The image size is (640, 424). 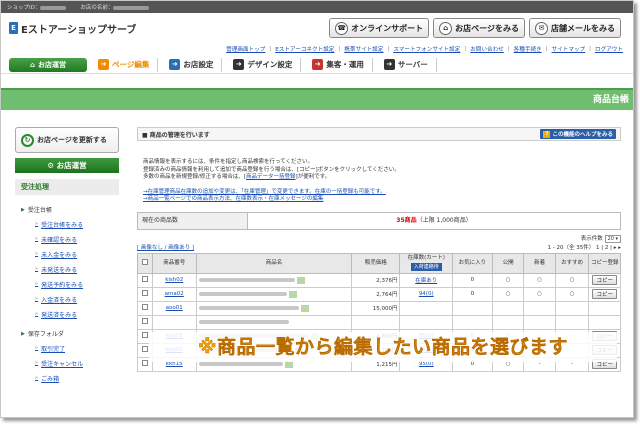 What do you see at coordinates (237, 177) in the screenshot?
I see `desc-line: 多数の商品を新規登録/修正する場合は、[商品データ一括登録]が便利です。` at bounding box center [237, 177].